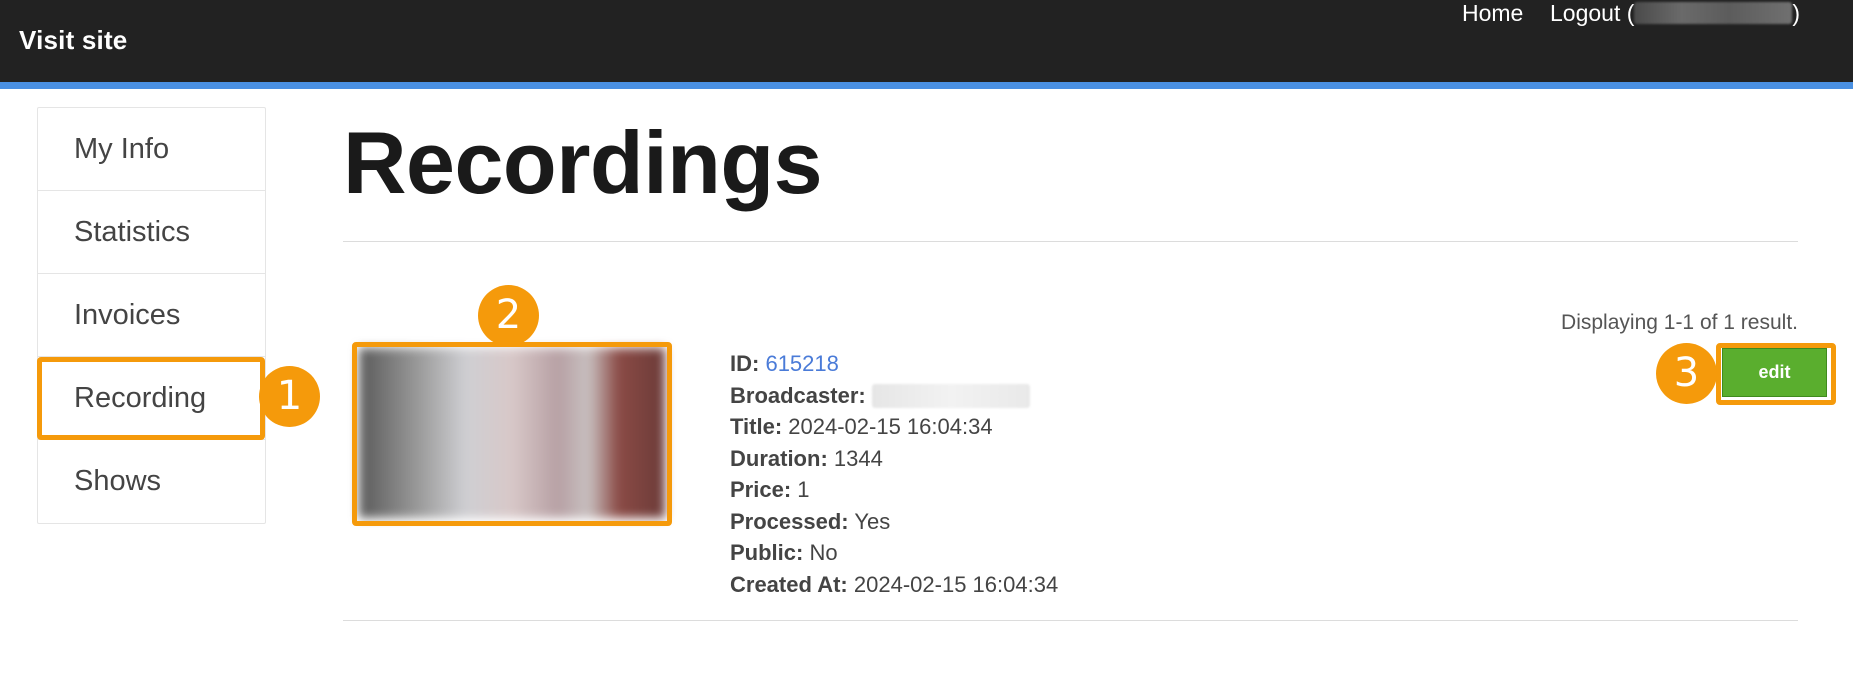 The height and width of the screenshot is (699, 1853). I want to click on brand-link: Visit site, so click(73, 40).